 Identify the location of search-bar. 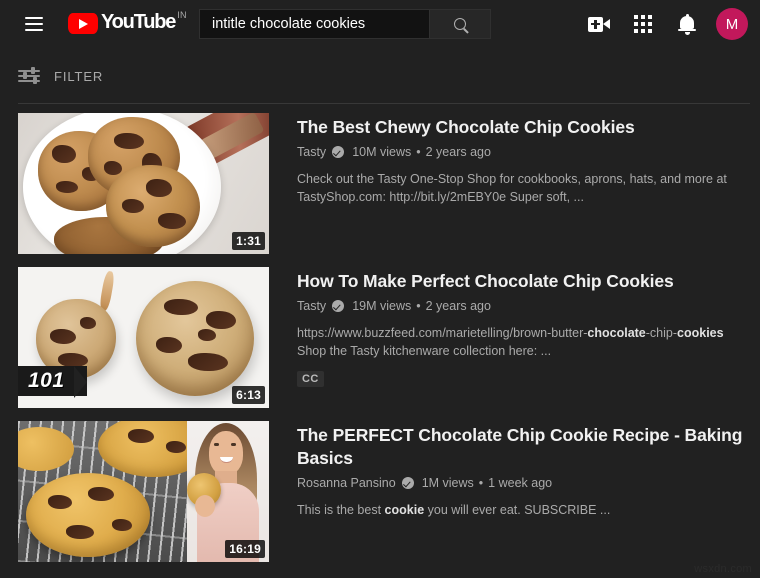
(345, 24).